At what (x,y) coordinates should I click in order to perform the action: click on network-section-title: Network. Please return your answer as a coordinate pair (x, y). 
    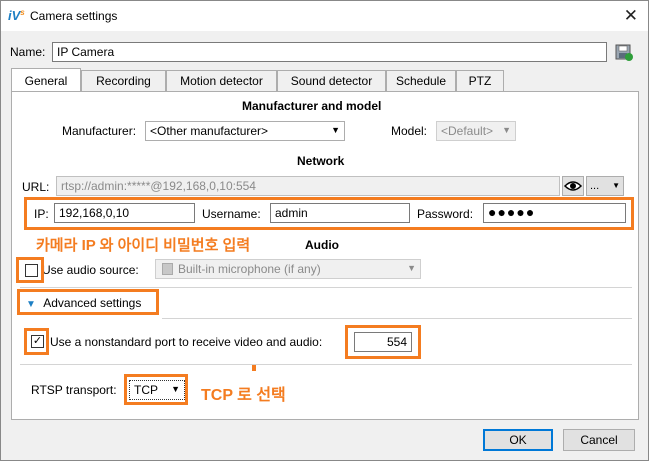
    Looking at the image, I should click on (321, 161).